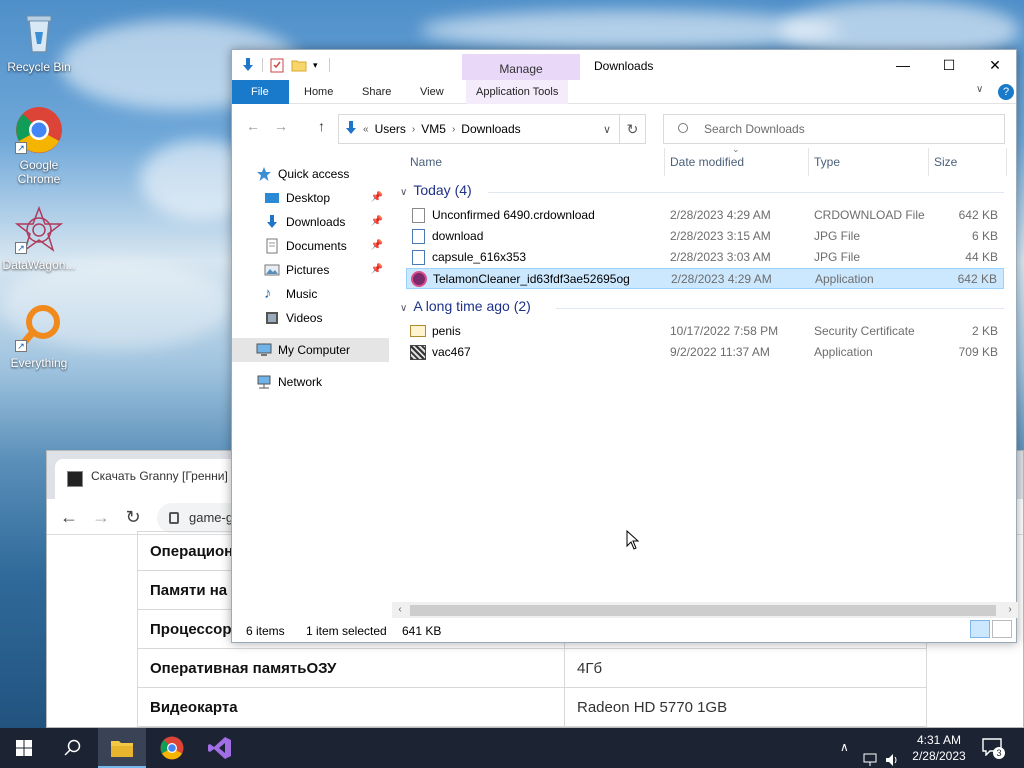  I want to click on desktop-icon-recycle-bin: Recycle Bin, so click(39, 41).